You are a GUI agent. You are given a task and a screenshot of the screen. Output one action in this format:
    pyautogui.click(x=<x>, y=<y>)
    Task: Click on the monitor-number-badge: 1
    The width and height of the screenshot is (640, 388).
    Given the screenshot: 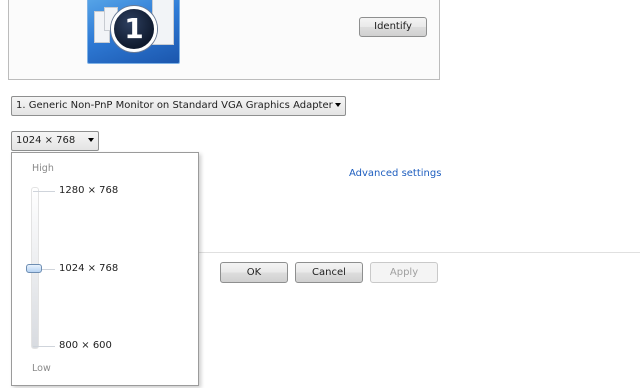 What is the action you would take?
    pyautogui.click(x=134, y=29)
    